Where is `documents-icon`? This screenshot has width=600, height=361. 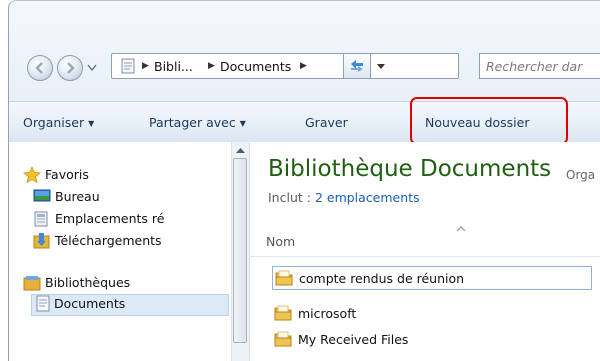 documents-icon is located at coordinates (43, 303).